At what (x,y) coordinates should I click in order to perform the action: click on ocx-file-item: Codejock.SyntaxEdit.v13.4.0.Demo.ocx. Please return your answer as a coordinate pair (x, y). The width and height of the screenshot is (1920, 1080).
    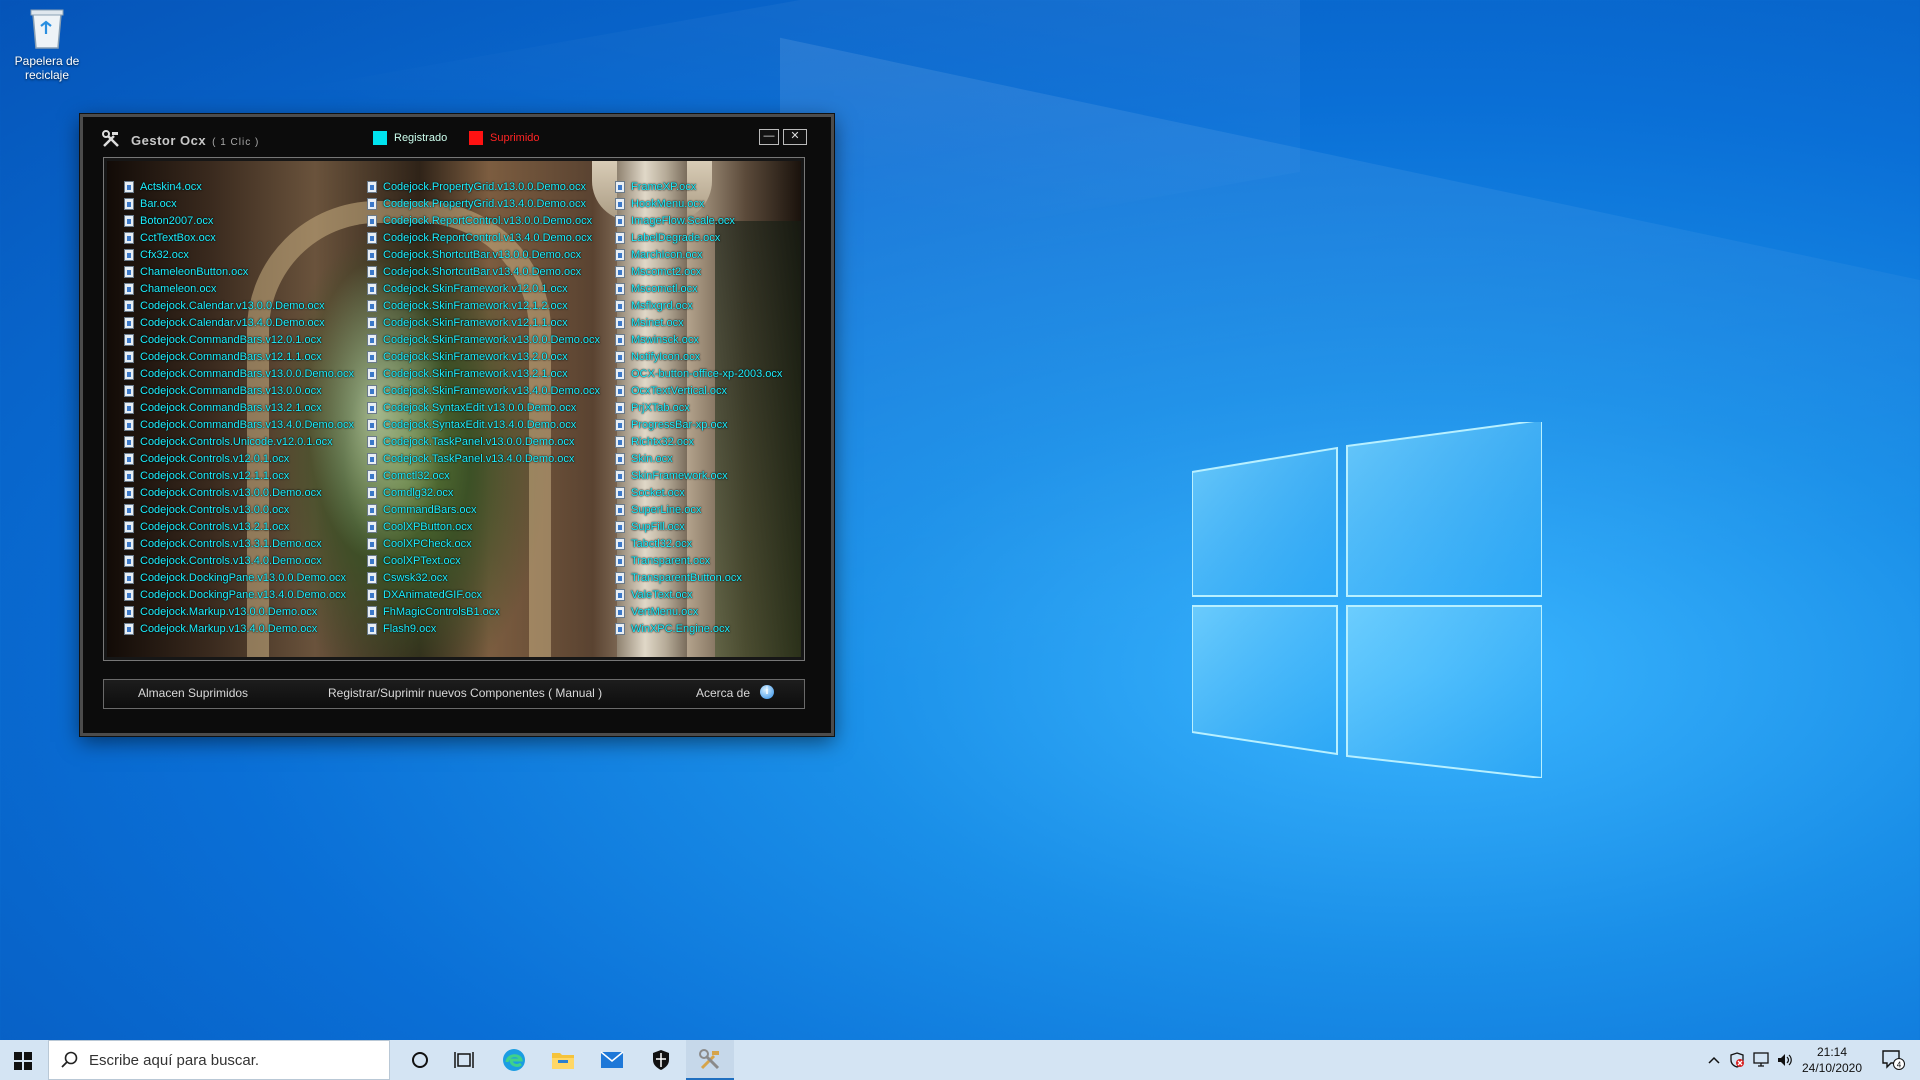
    Looking at the image, I should click on (483, 424).